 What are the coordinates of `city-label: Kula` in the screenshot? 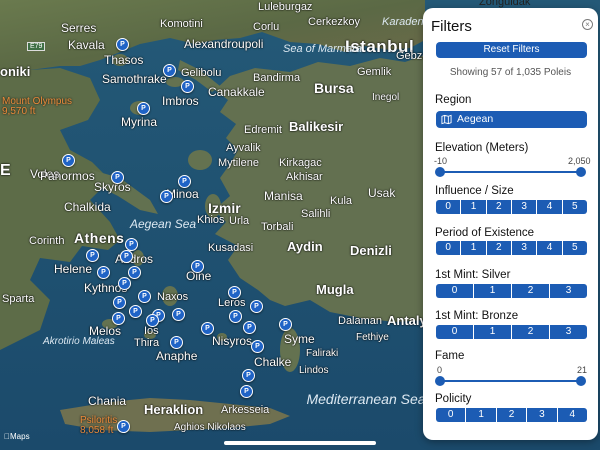 It's located at (341, 201).